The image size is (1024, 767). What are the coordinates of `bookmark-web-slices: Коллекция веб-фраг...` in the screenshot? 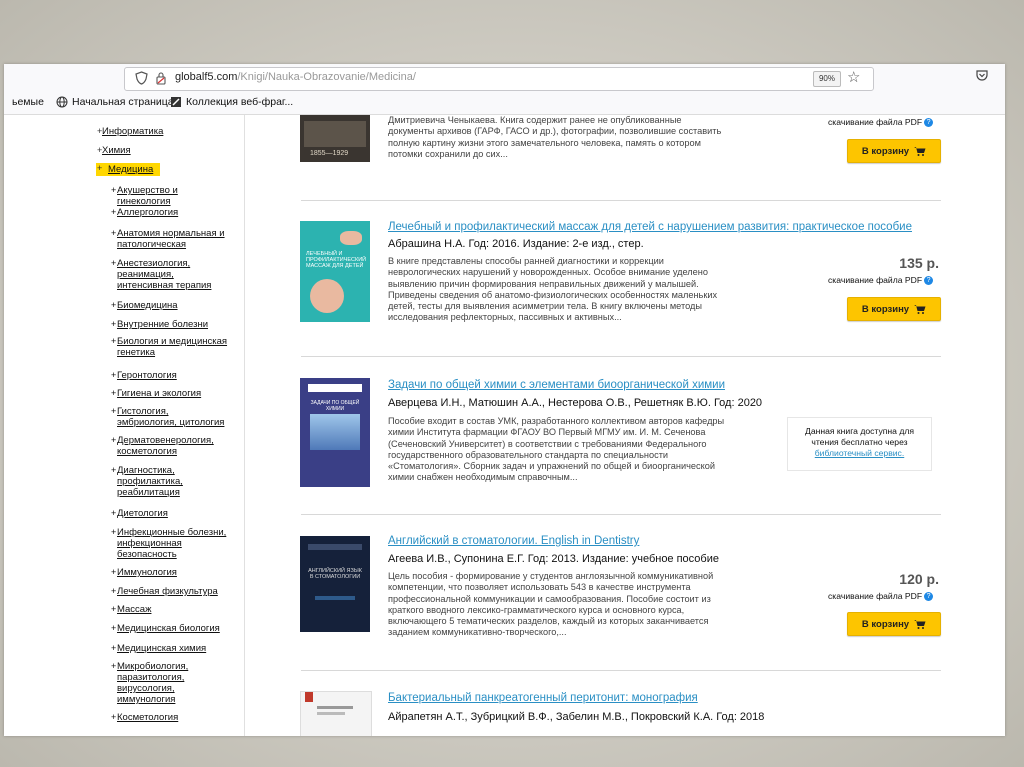 It's located at (231, 102).